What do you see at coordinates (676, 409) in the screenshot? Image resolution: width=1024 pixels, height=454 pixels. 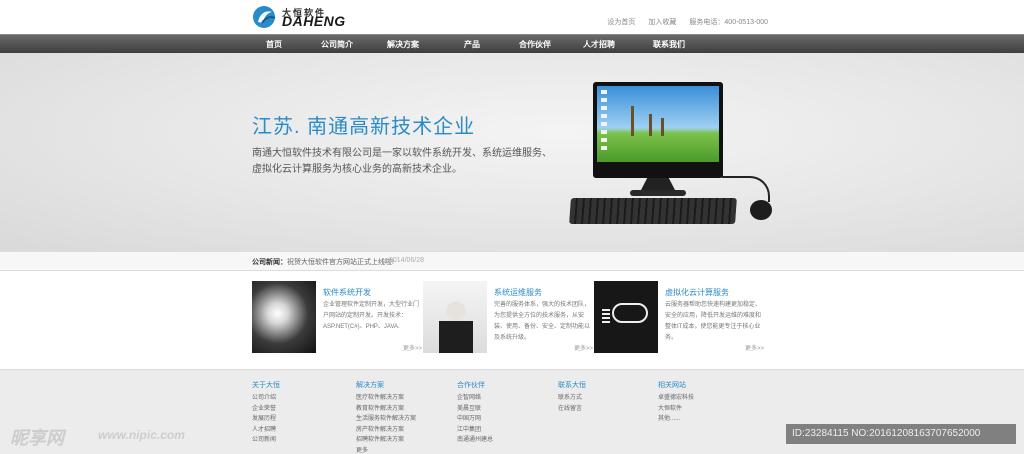 I see `footer-link: 大恒软件` at bounding box center [676, 409].